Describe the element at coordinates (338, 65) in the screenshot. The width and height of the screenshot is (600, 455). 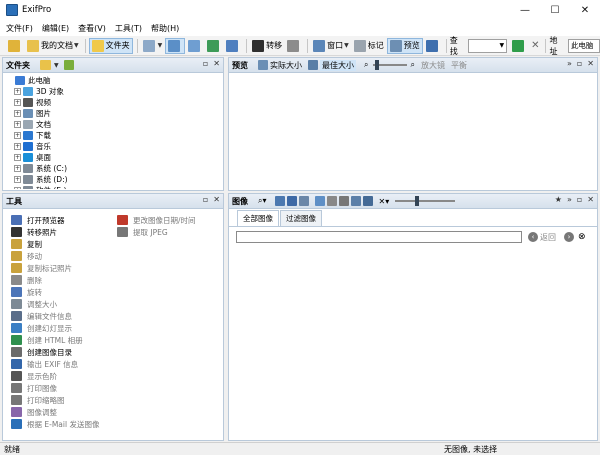
I see `best-size-button: 最佳大小` at that location.